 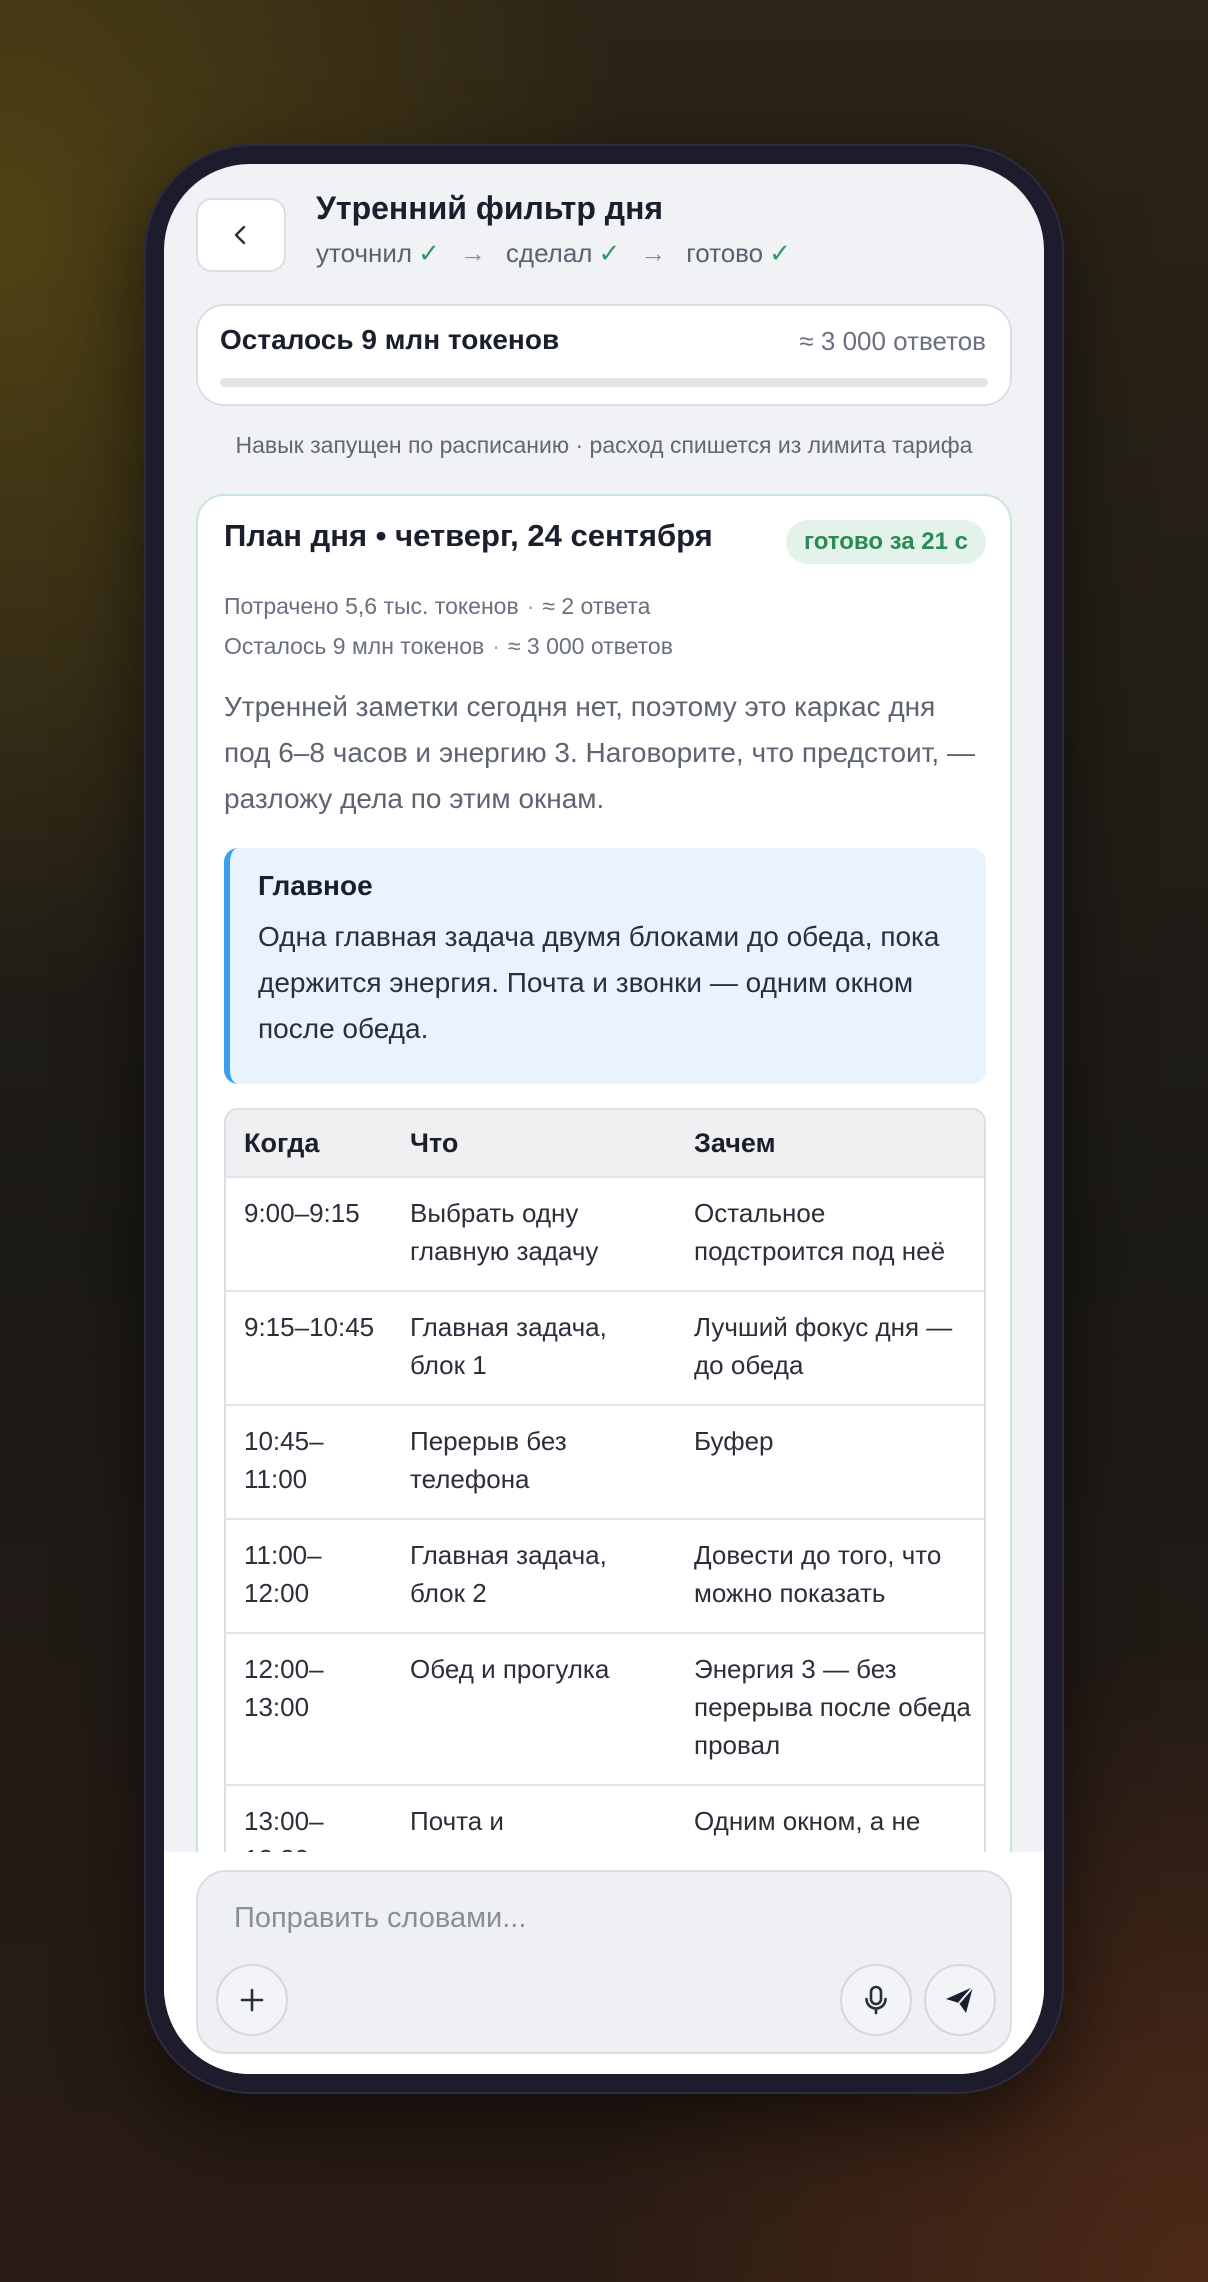 I want to click on progress-steps: уточнил ✓ → сделал ✓ → готово ✓, so click(x=553, y=253).